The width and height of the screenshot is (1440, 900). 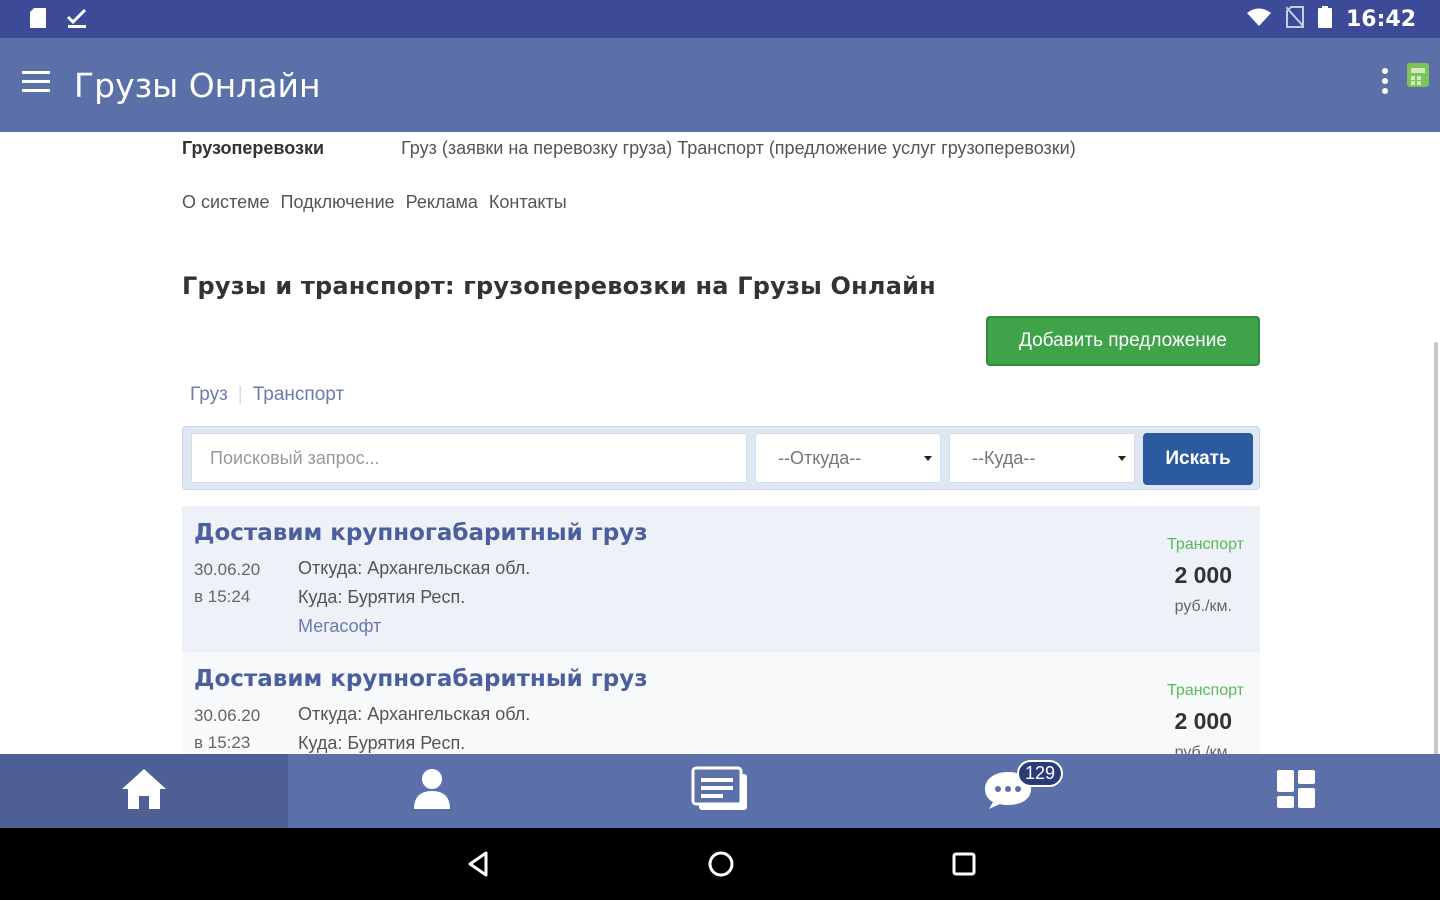 I want to click on app-bar: Грузы Онлайн, so click(x=720, y=85).